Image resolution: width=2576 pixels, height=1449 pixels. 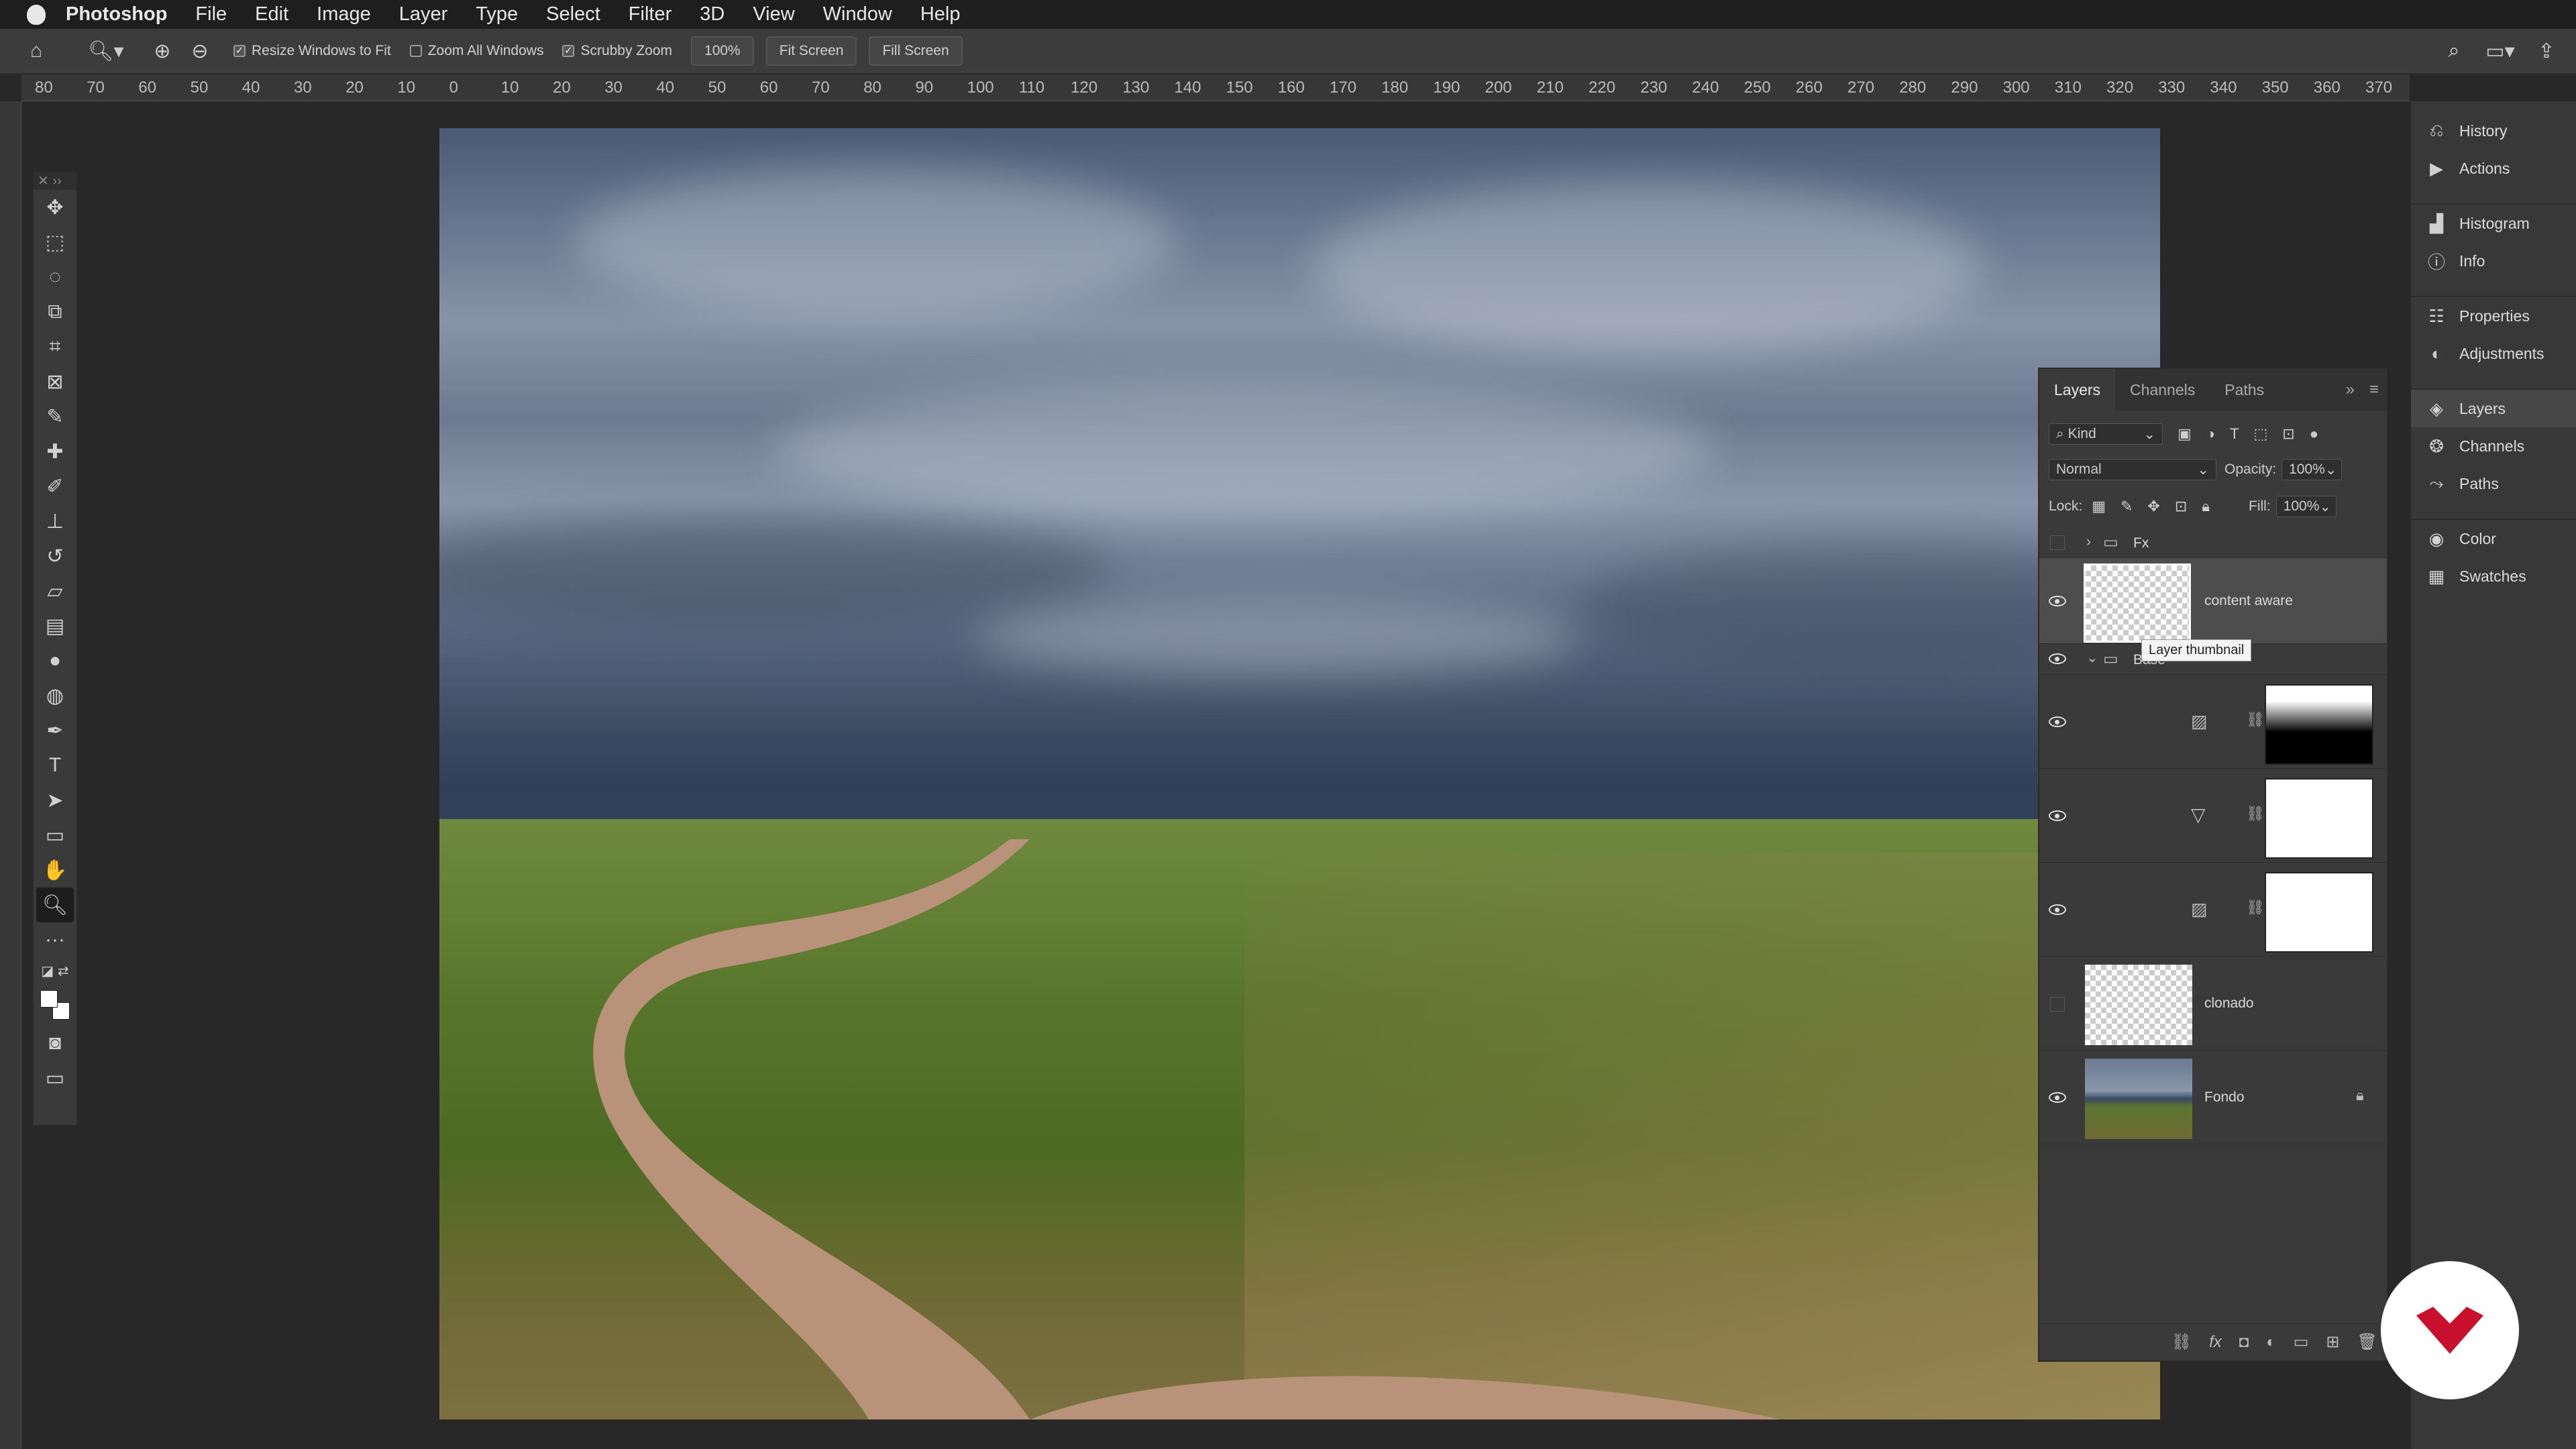 I want to click on dock-info: ⓘ Info, so click(x=2493, y=261).